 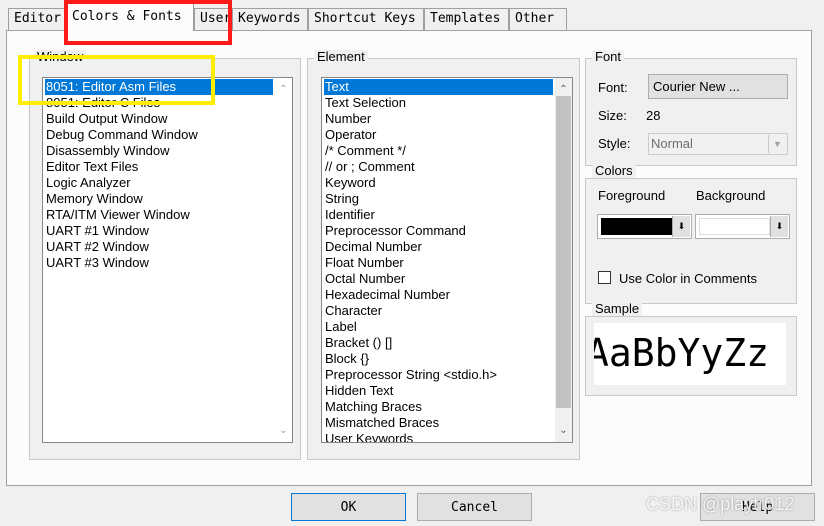 I want to click on list-item: Editor Text Files, so click(x=91, y=167).